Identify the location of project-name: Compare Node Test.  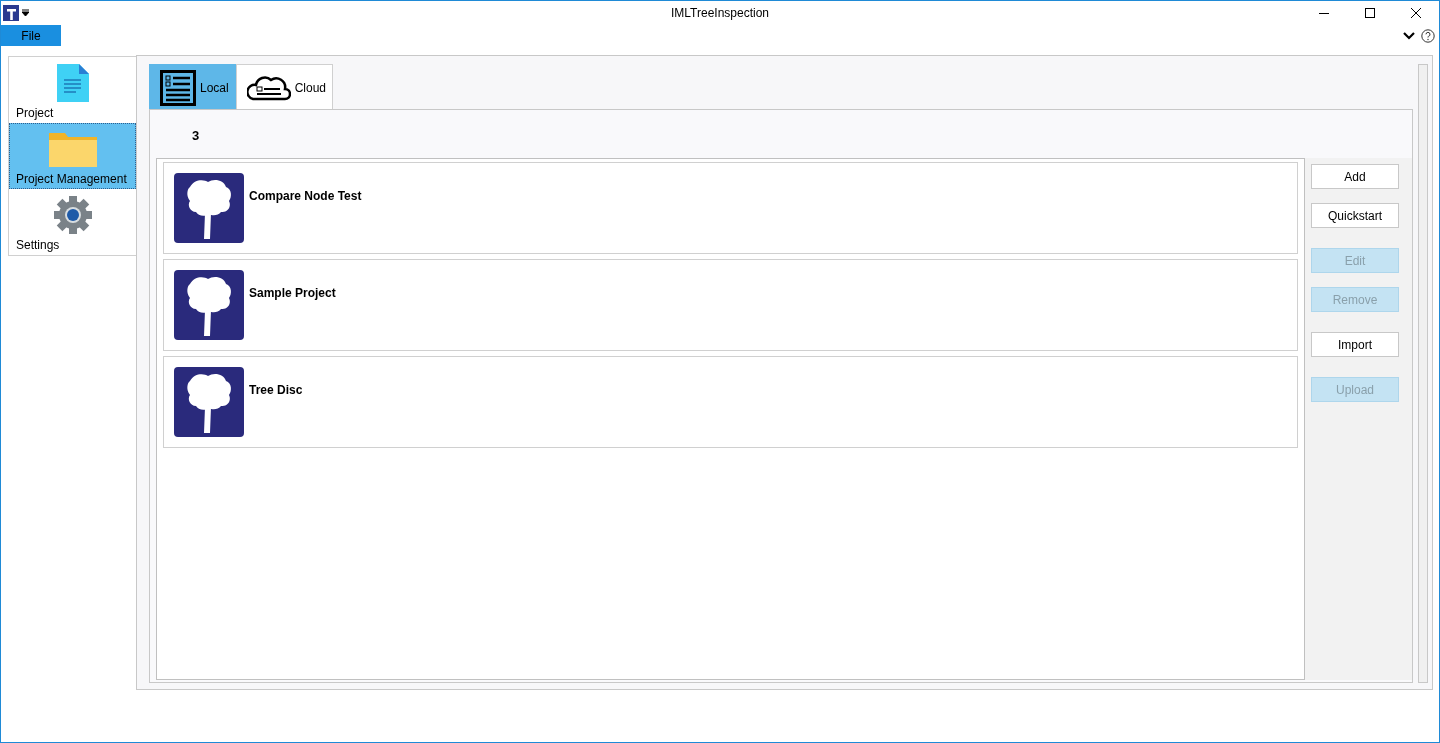
(305, 196).